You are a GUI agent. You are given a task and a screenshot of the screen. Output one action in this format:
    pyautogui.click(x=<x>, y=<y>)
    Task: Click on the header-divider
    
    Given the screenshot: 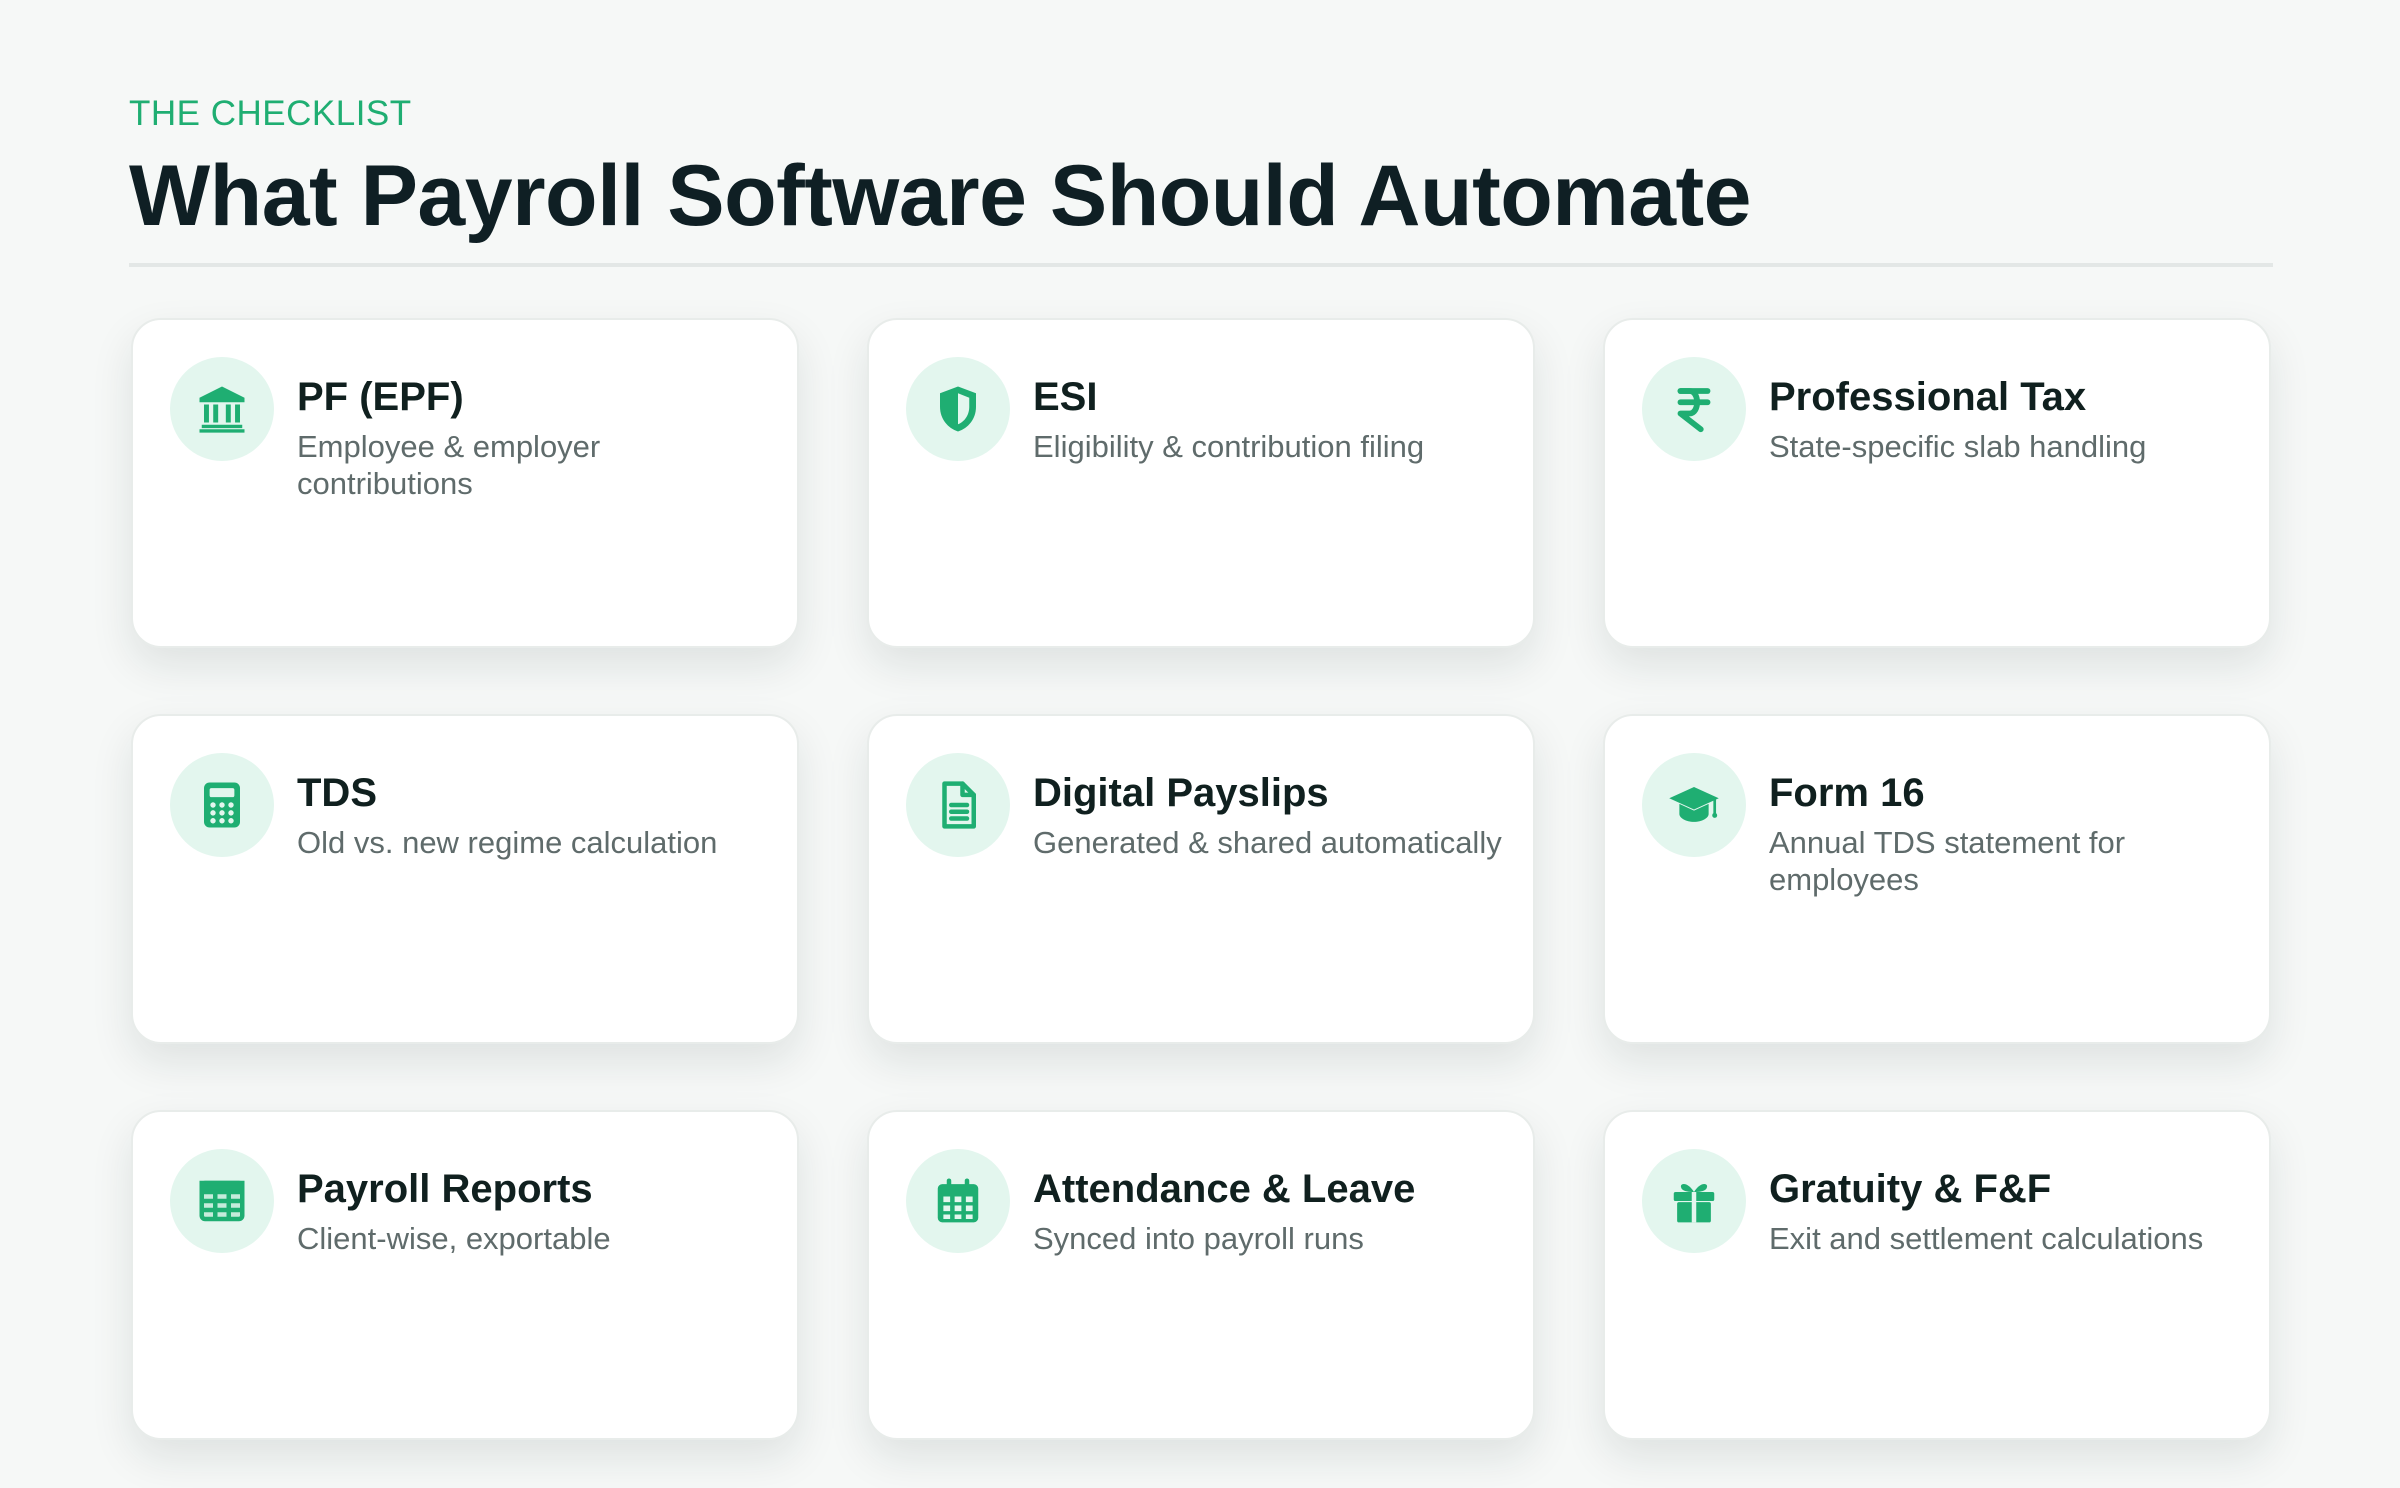 What is the action you would take?
    pyautogui.click(x=1201, y=265)
    